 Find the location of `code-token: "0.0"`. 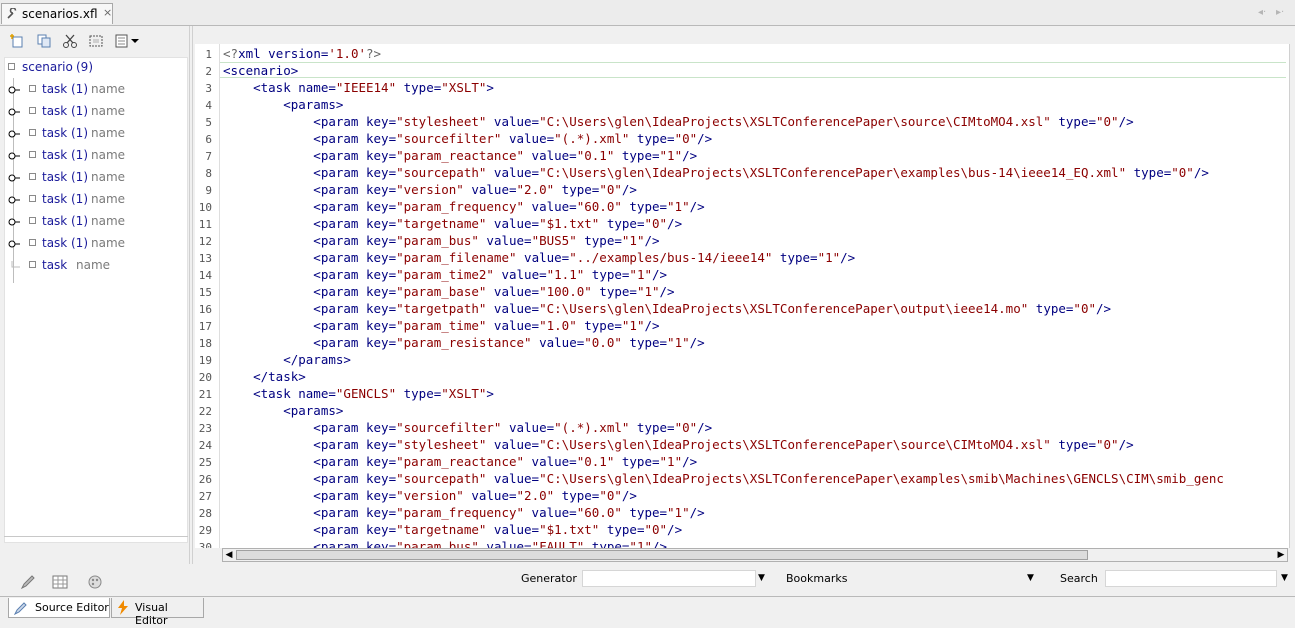

code-token: "0.0" is located at coordinates (603, 342).